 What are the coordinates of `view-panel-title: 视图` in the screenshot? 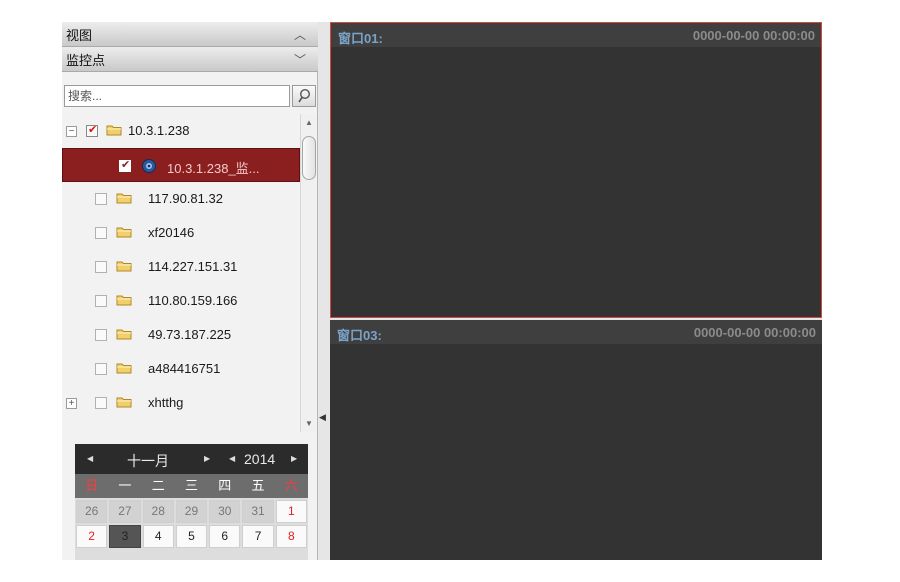 It's located at (79, 35).